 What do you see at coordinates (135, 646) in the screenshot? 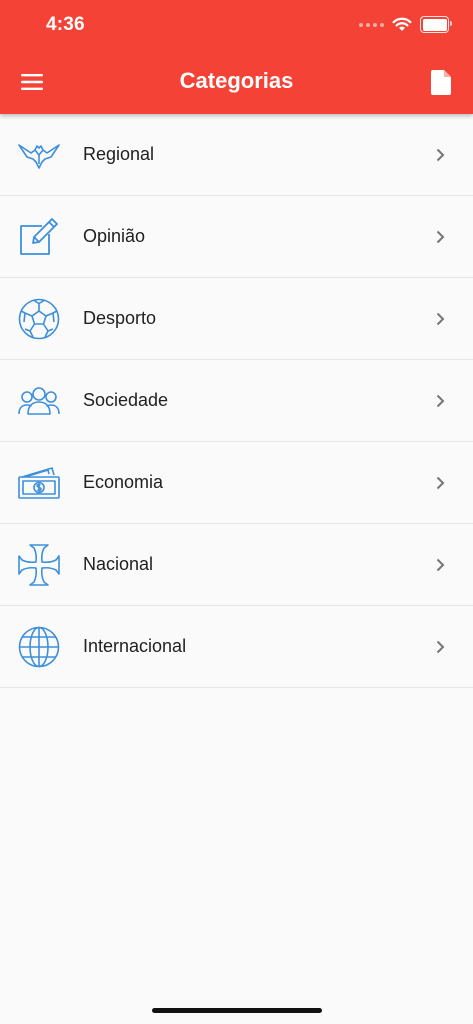
I see `category-label: Internacional` at bounding box center [135, 646].